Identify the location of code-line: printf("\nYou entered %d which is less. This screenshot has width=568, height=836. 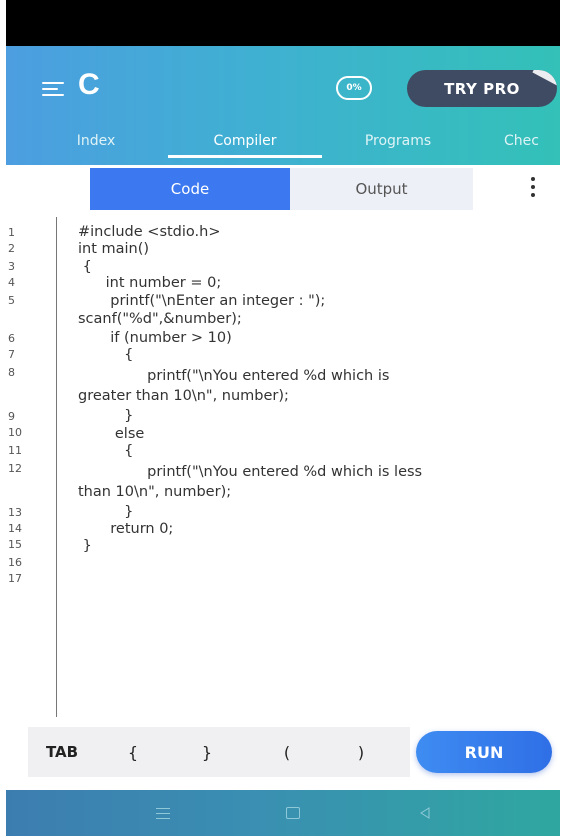
(250, 472).